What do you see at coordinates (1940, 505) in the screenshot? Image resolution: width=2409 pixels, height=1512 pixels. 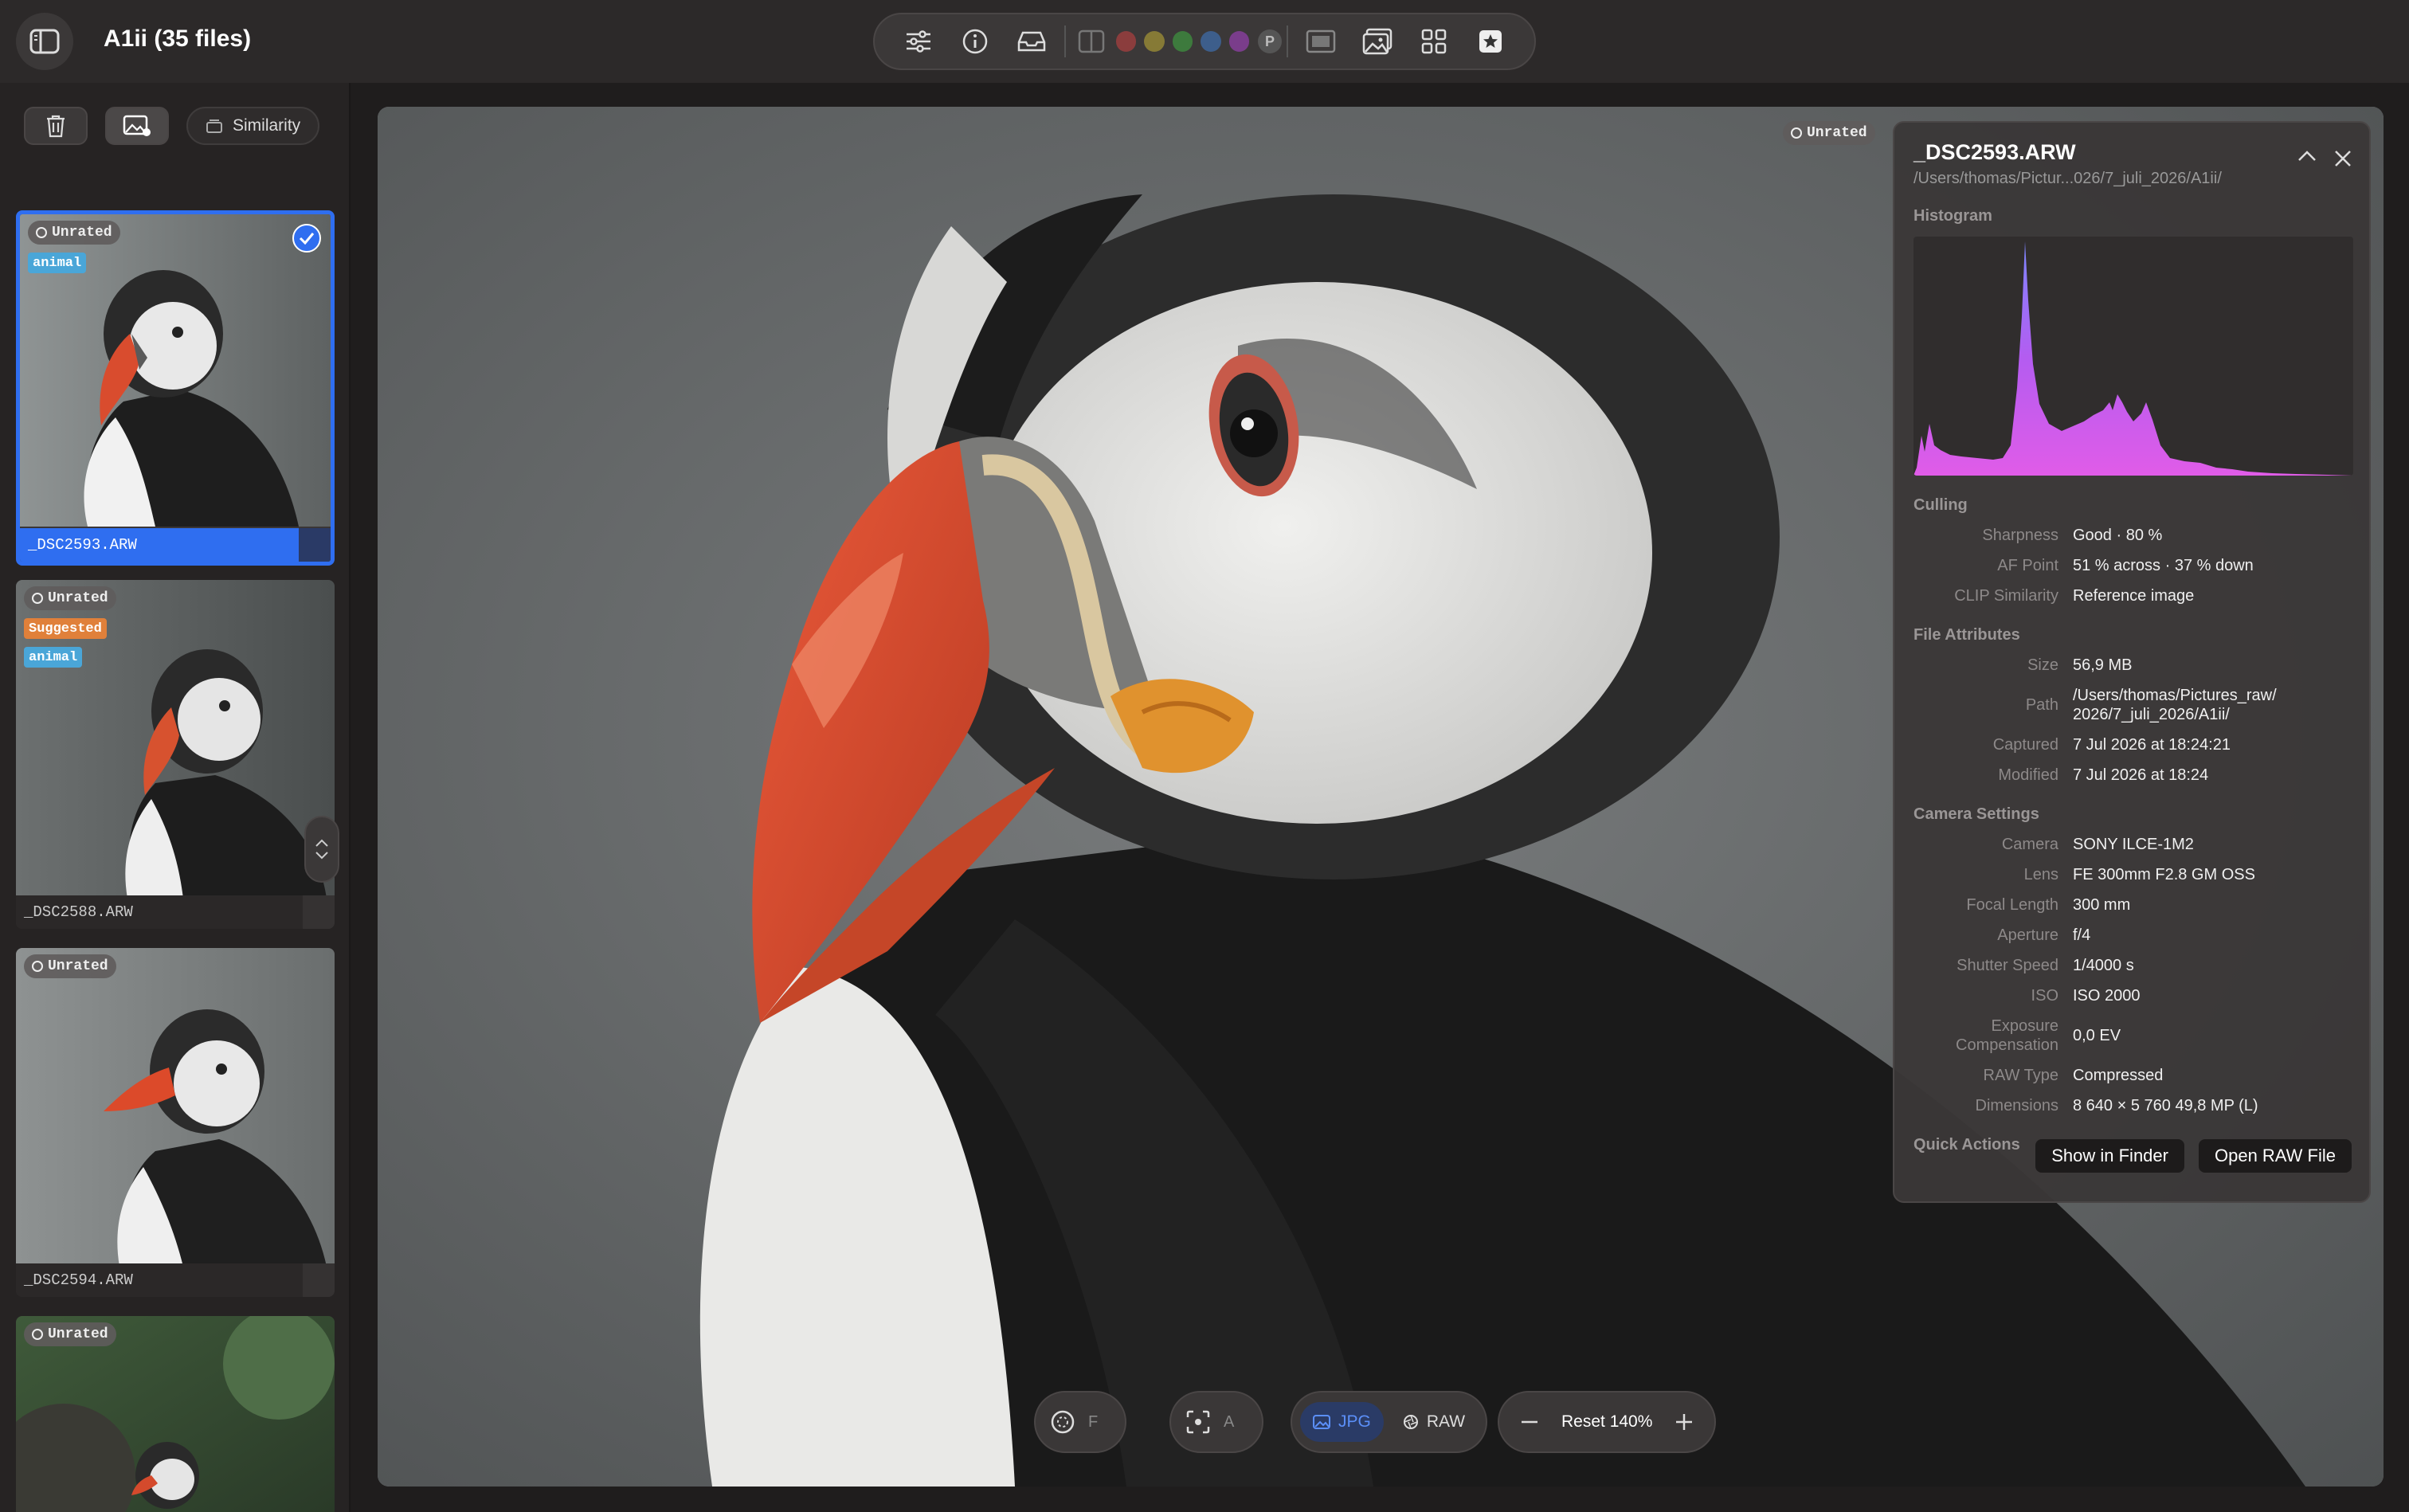 I see `culling-heading: Culling` at bounding box center [1940, 505].